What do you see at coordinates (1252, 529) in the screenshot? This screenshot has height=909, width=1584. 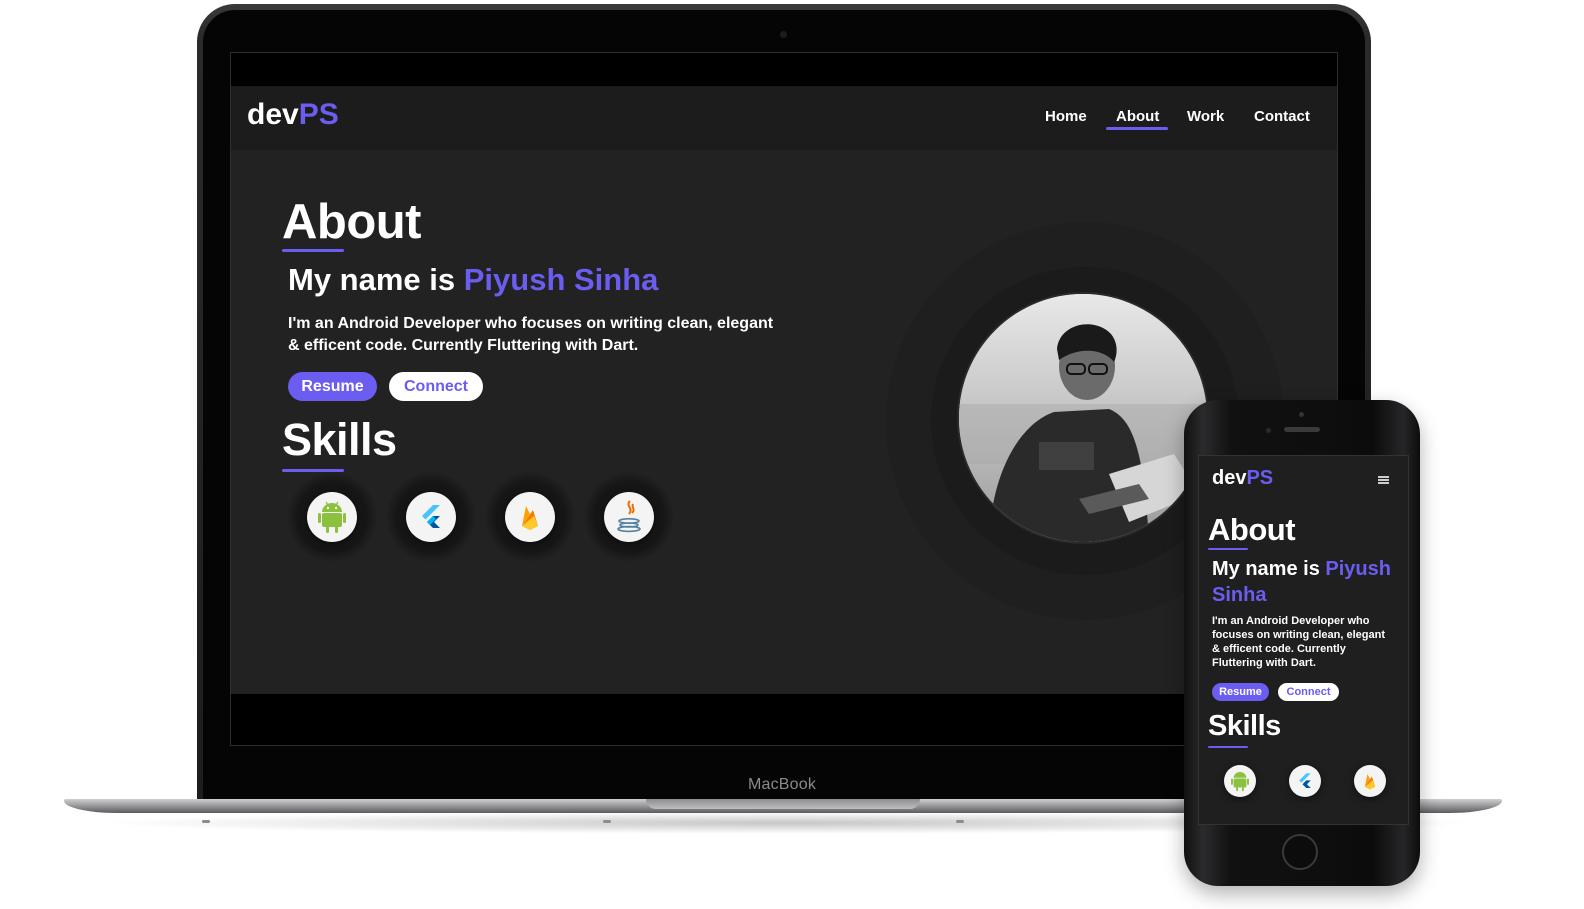 I see `mobile-about-heading: About` at bounding box center [1252, 529].